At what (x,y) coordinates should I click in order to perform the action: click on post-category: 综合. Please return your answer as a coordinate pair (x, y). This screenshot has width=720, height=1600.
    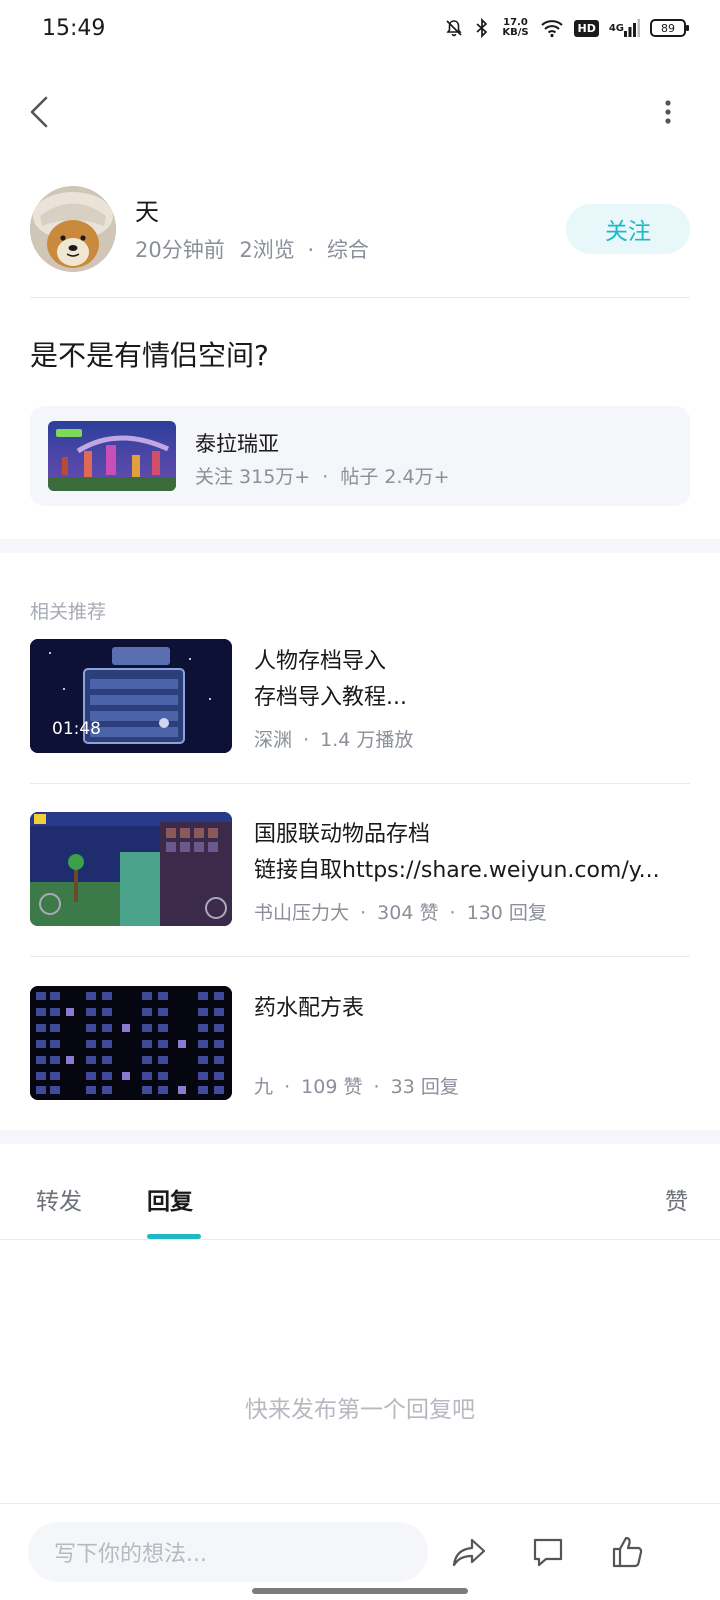
    Looking at the image, I should click on (347, 250).